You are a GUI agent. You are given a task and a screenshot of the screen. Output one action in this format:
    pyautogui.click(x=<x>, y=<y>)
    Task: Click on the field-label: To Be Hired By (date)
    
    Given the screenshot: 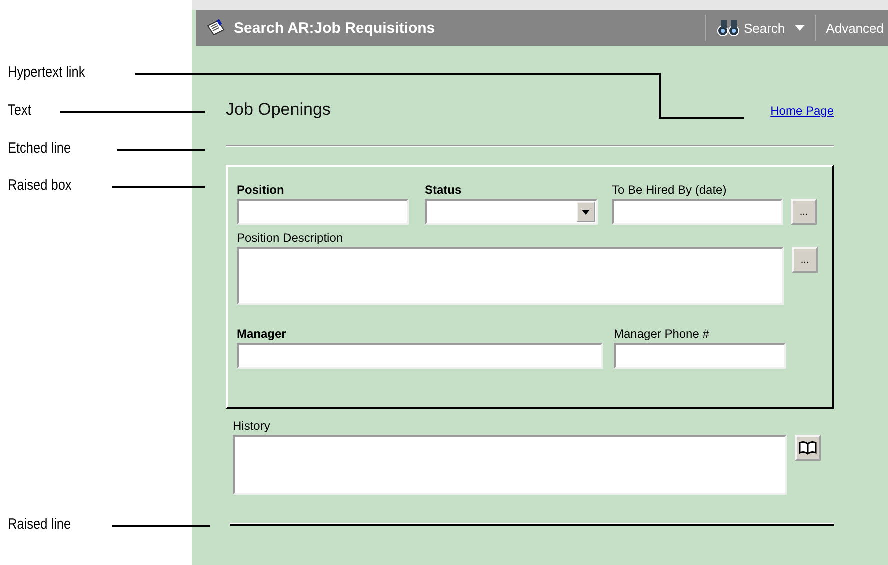 What is the action you would take?
    pyautogui.click(x=670, y=190)
    